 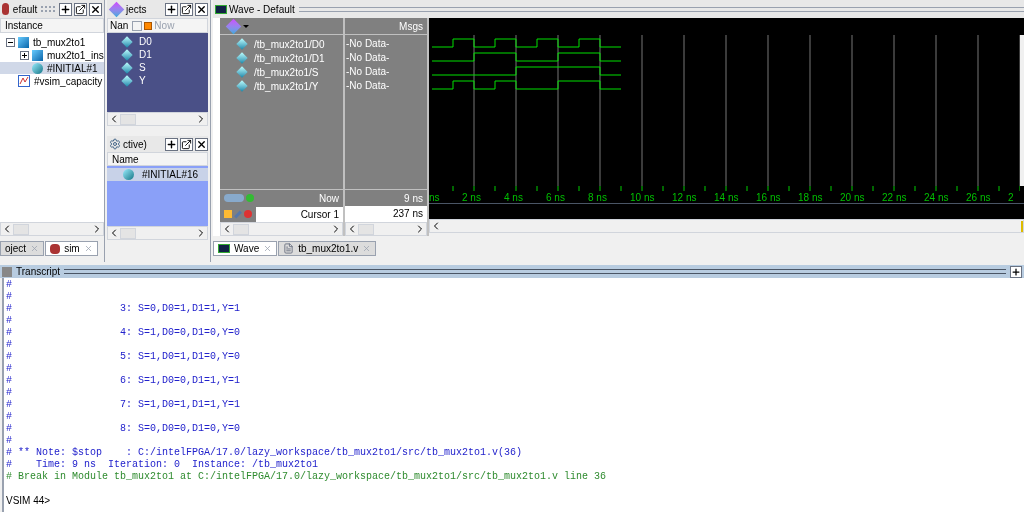 What do you see at coordinates (264, 453) in the screenshot?
I see `transcript-line: # ** Note: $stop : C:/intelFPGA/17.0/lazy_workspace/tb_mux2to1/src/tb_mux2to1.v(36)` at bounding box center [264, 453].